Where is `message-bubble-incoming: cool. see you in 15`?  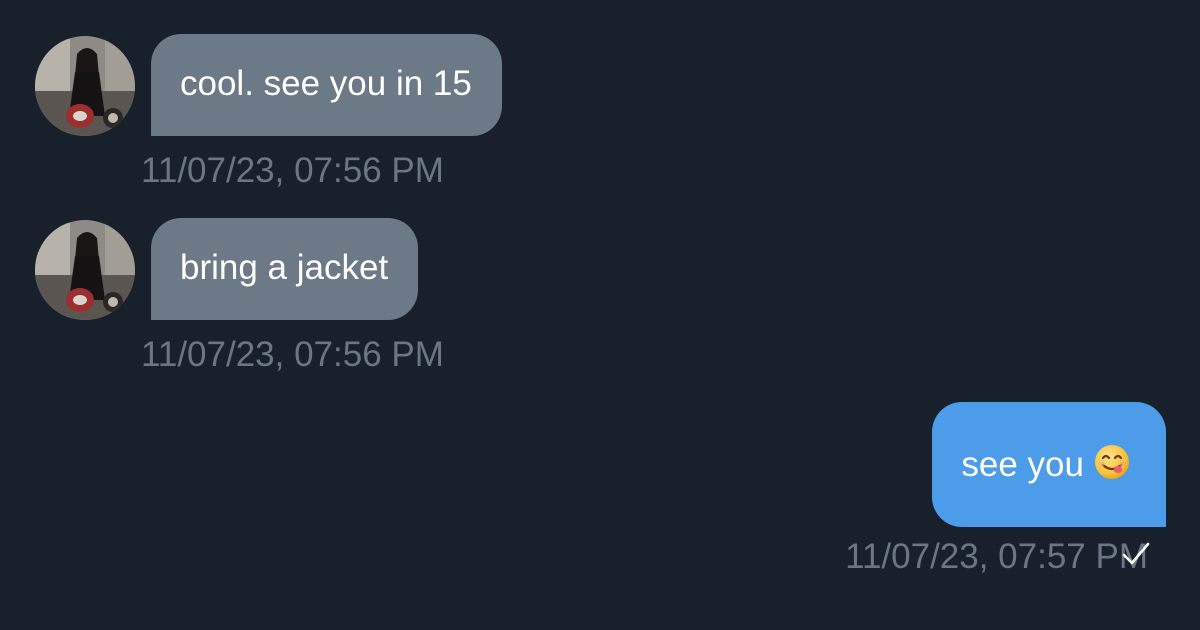 message-bubble-incoming: cool. see you in 15 is located at coordinates (326, 85).